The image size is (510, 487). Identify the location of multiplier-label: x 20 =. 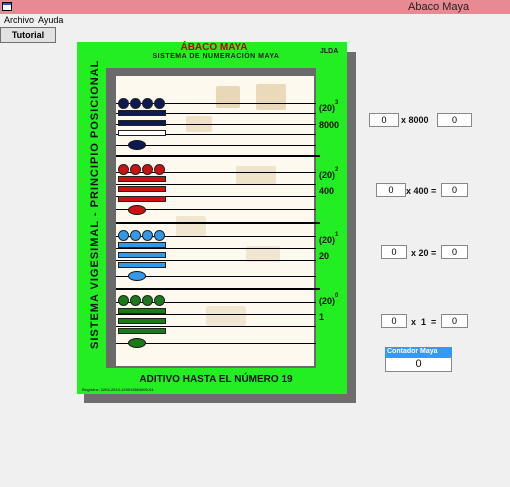
(424, 253).